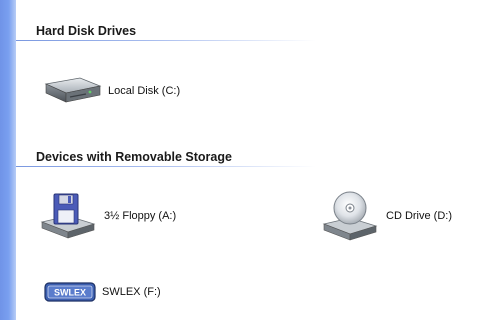  I want to click on group-header-removable-storage: Devices with Removable Storage, so click(134, 157).